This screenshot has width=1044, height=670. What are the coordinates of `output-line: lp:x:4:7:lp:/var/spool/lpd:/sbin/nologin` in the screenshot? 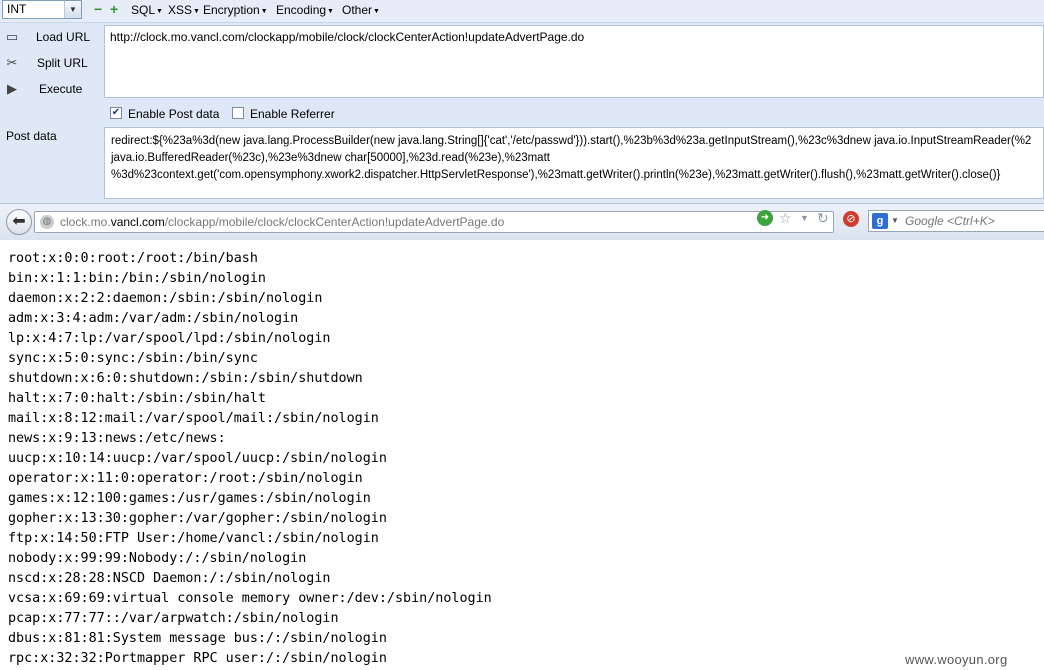 It's located at (169, 338).